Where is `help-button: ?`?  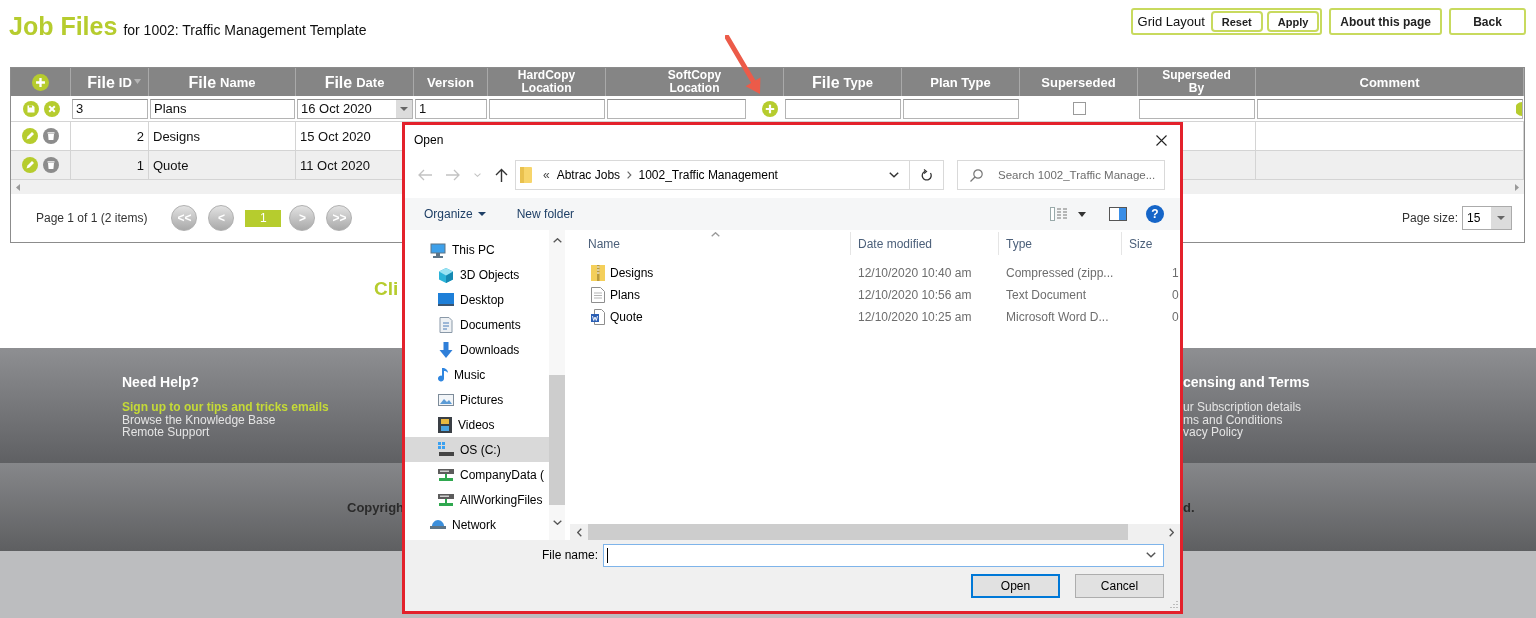
help-button: ? is located at coordinates (1155, 214).